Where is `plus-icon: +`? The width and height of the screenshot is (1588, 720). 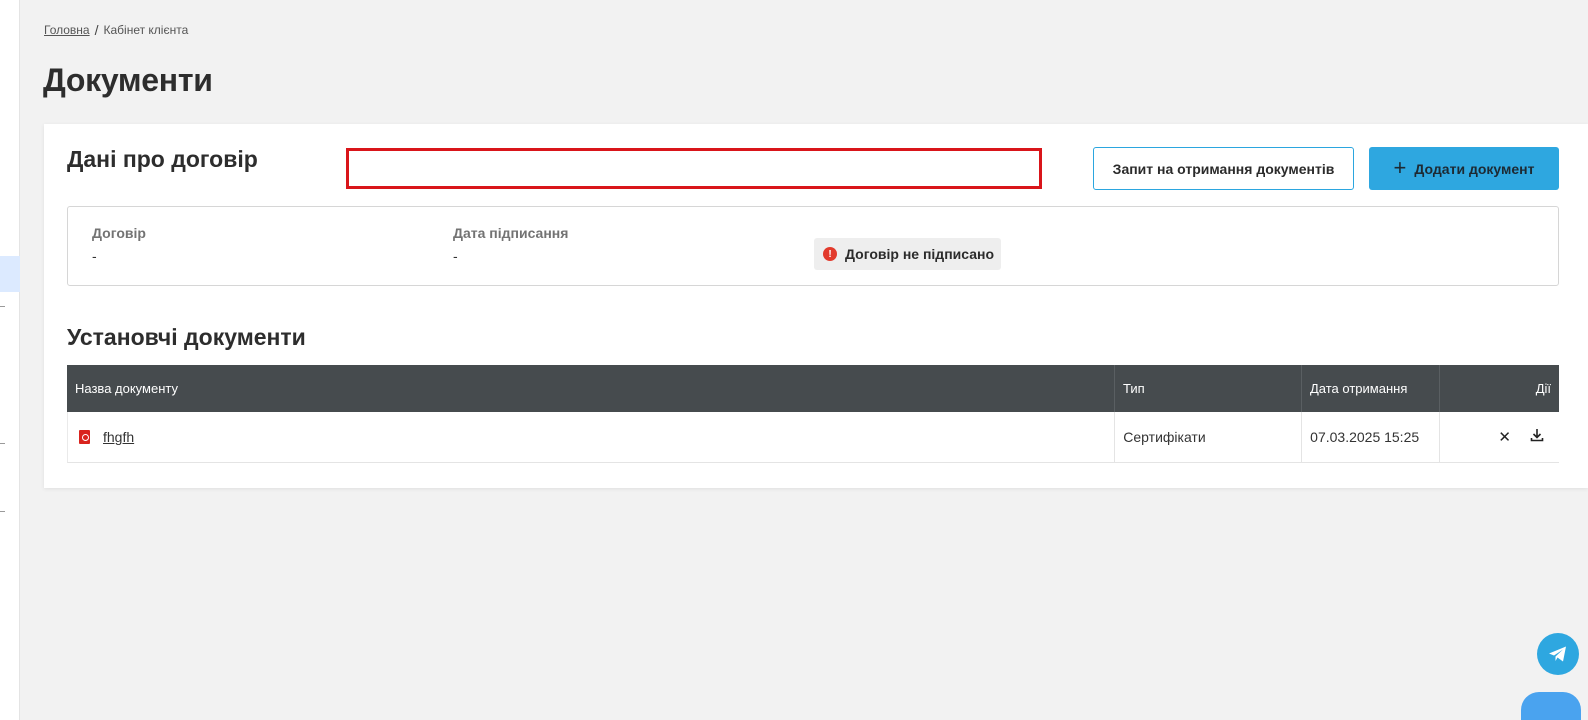
plus-icon: + is located at coordinates (1400, 167).